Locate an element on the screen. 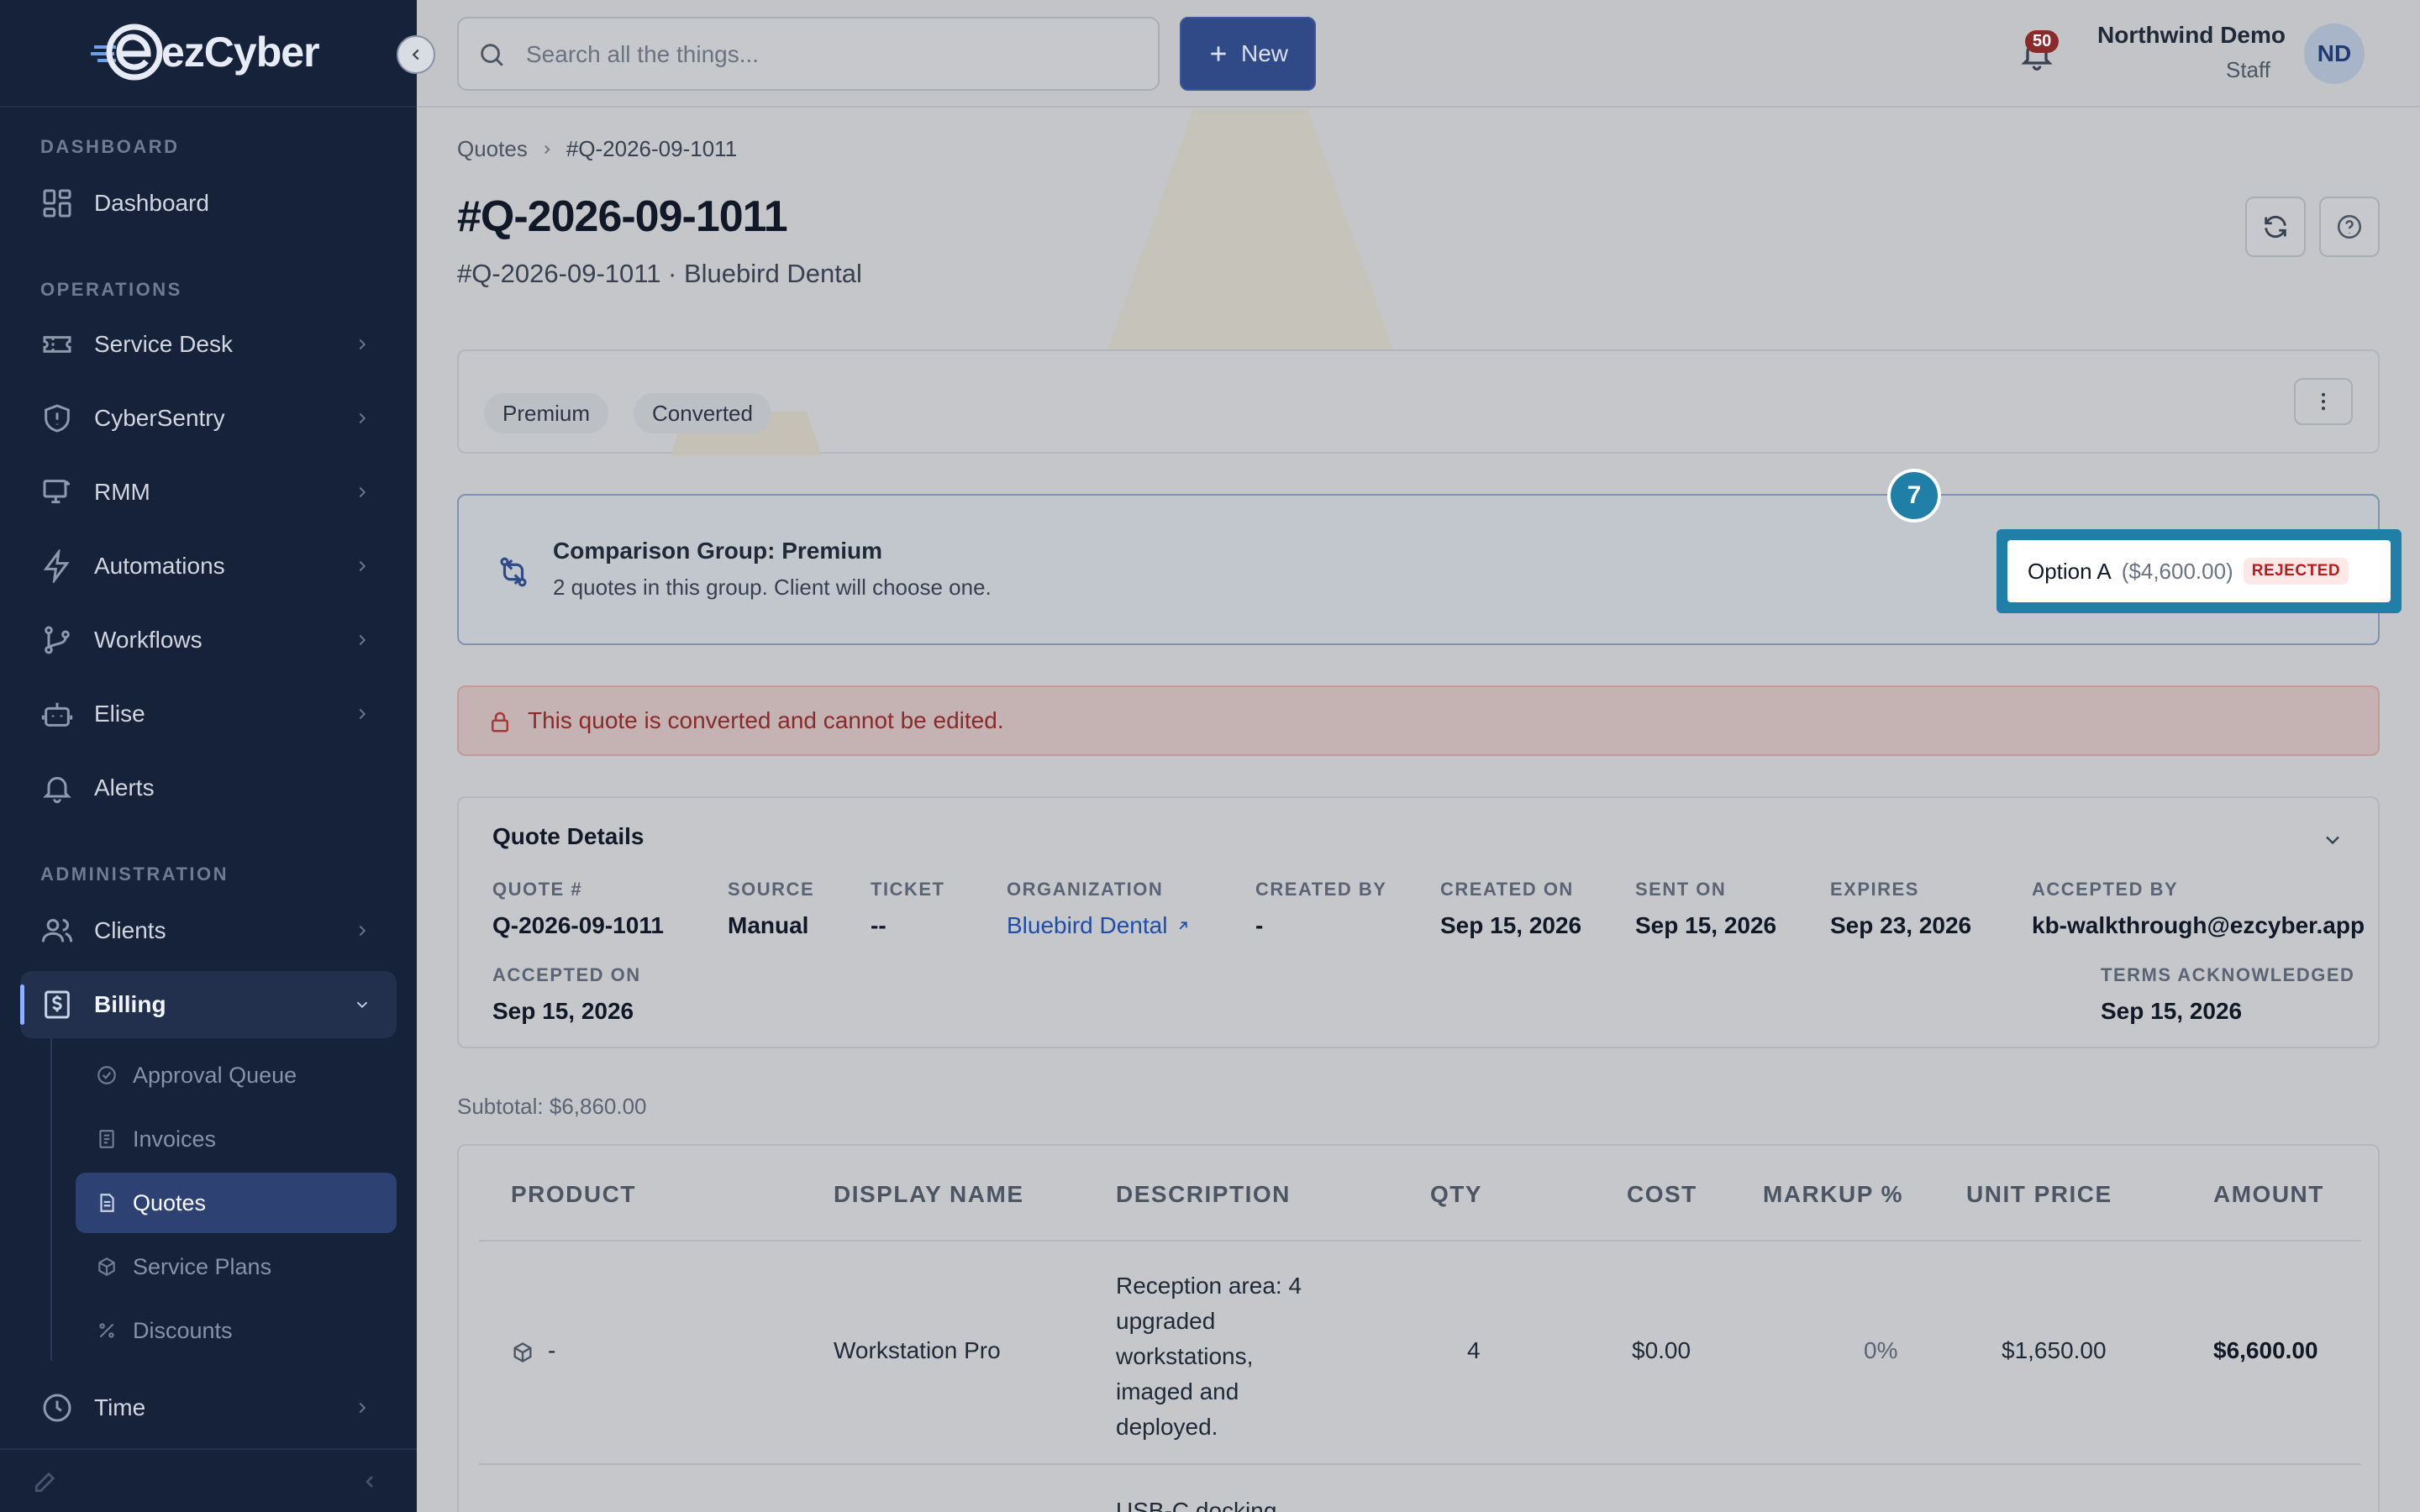 The image size is (2420, 1512). column-header-markup: MARKUP % is located at coordinates (1833, 1194).